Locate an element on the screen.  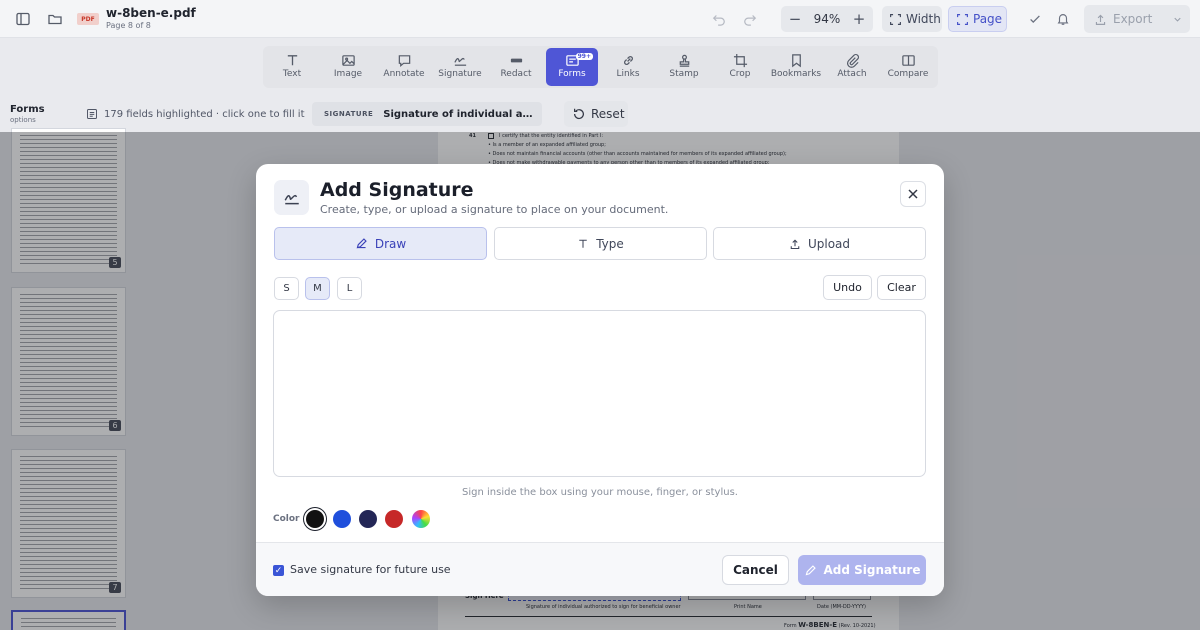
color-label: Color is located at coordinates (286, 519).